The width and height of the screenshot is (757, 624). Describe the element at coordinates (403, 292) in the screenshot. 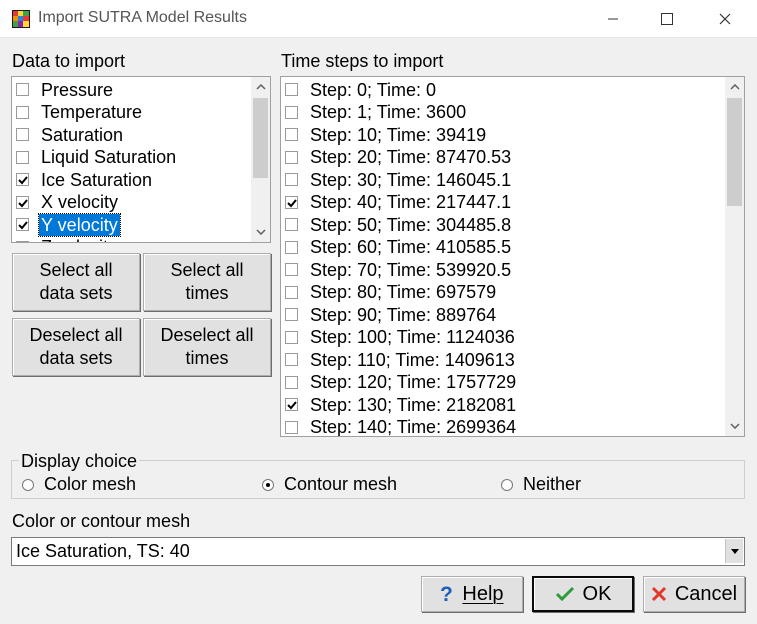

I see `time-step-item-label: Step: 80; Time: 697579` at that location.